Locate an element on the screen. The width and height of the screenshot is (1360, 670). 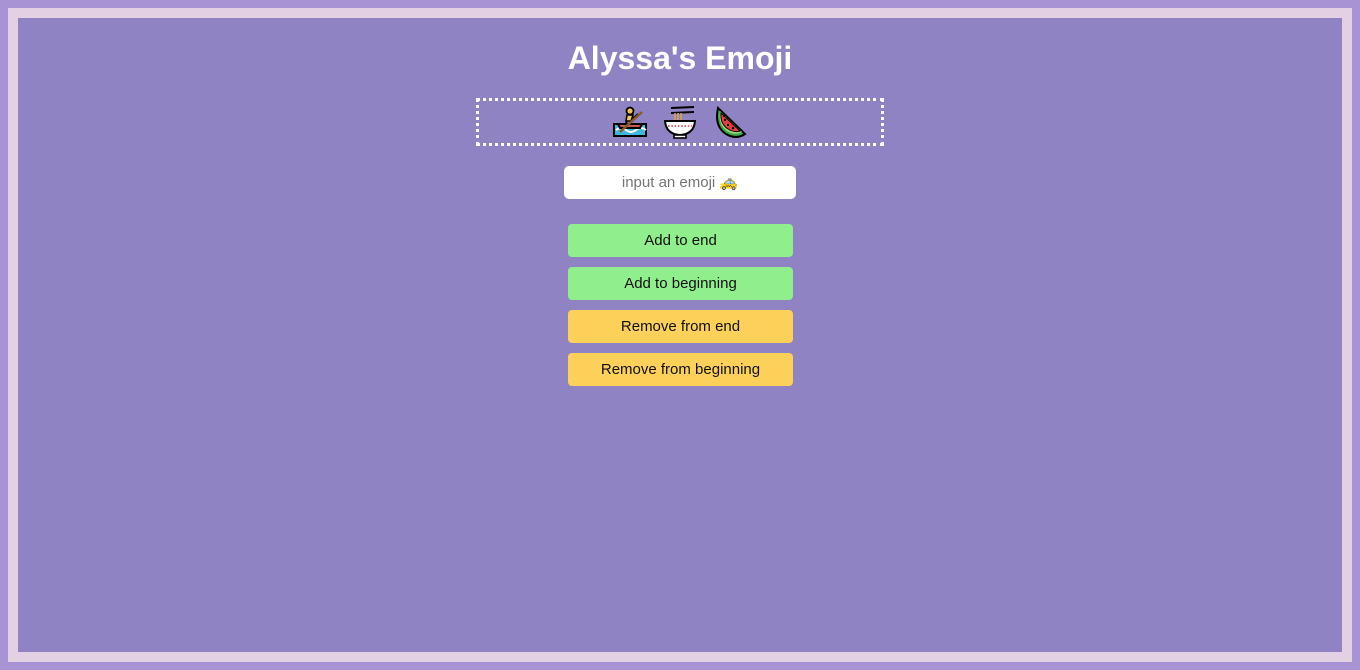
emoji-input is located at coordinates (680, 182).